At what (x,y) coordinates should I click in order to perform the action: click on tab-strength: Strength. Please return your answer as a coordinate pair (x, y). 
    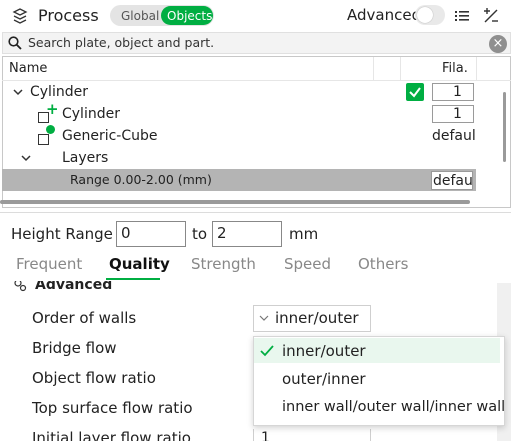
    Looking at the image, I should click on (223, 264).